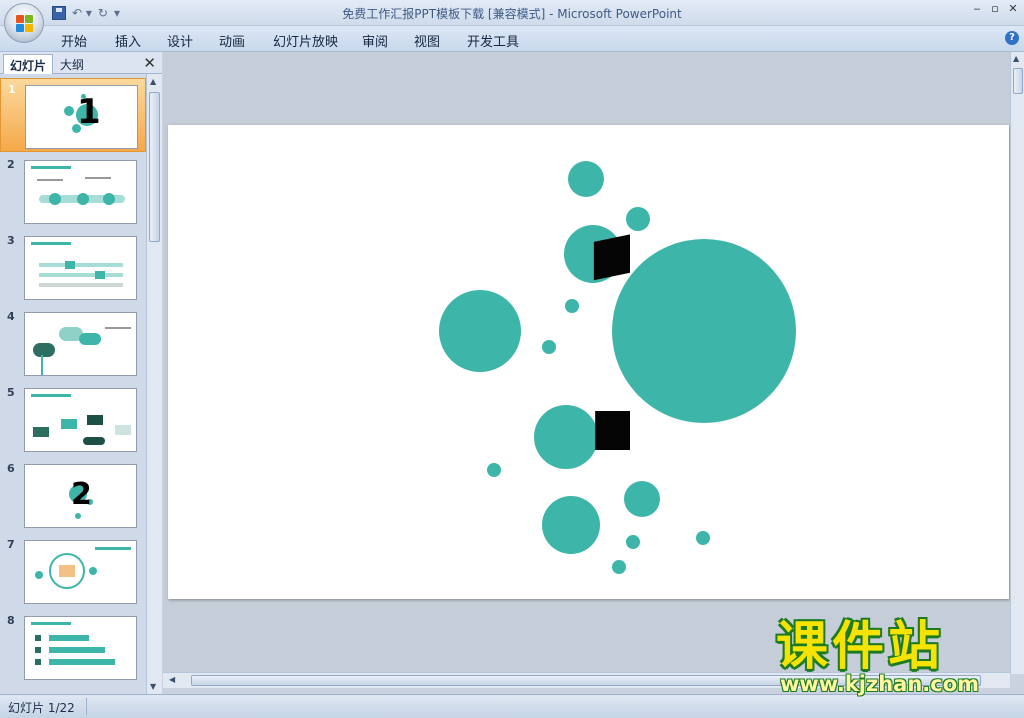  I want to click on tab-animation: 动画, so click(232, 40).